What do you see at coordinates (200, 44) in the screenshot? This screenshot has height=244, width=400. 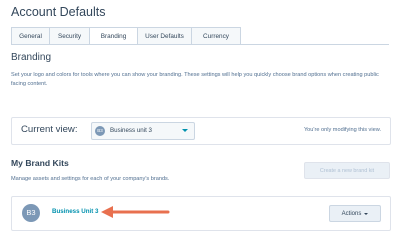 I see `tab-divider` at bounding box center [200, 44].